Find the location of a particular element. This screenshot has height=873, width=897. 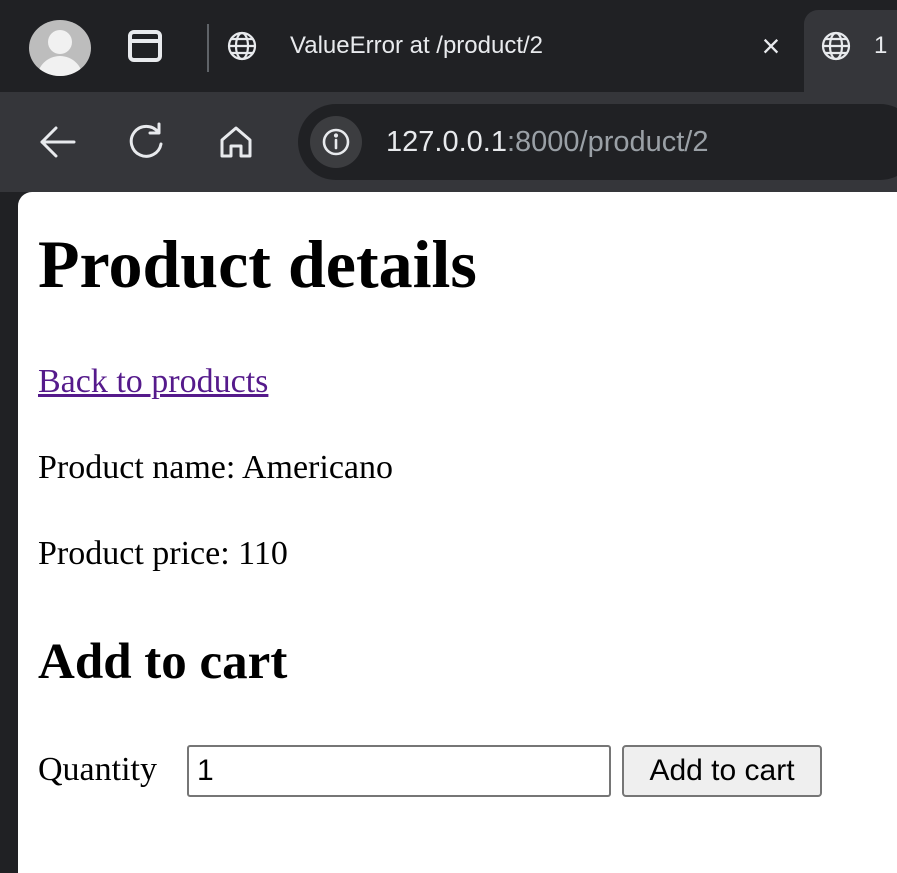

tab-second-title: 1 is located at coordinates (885, 46).